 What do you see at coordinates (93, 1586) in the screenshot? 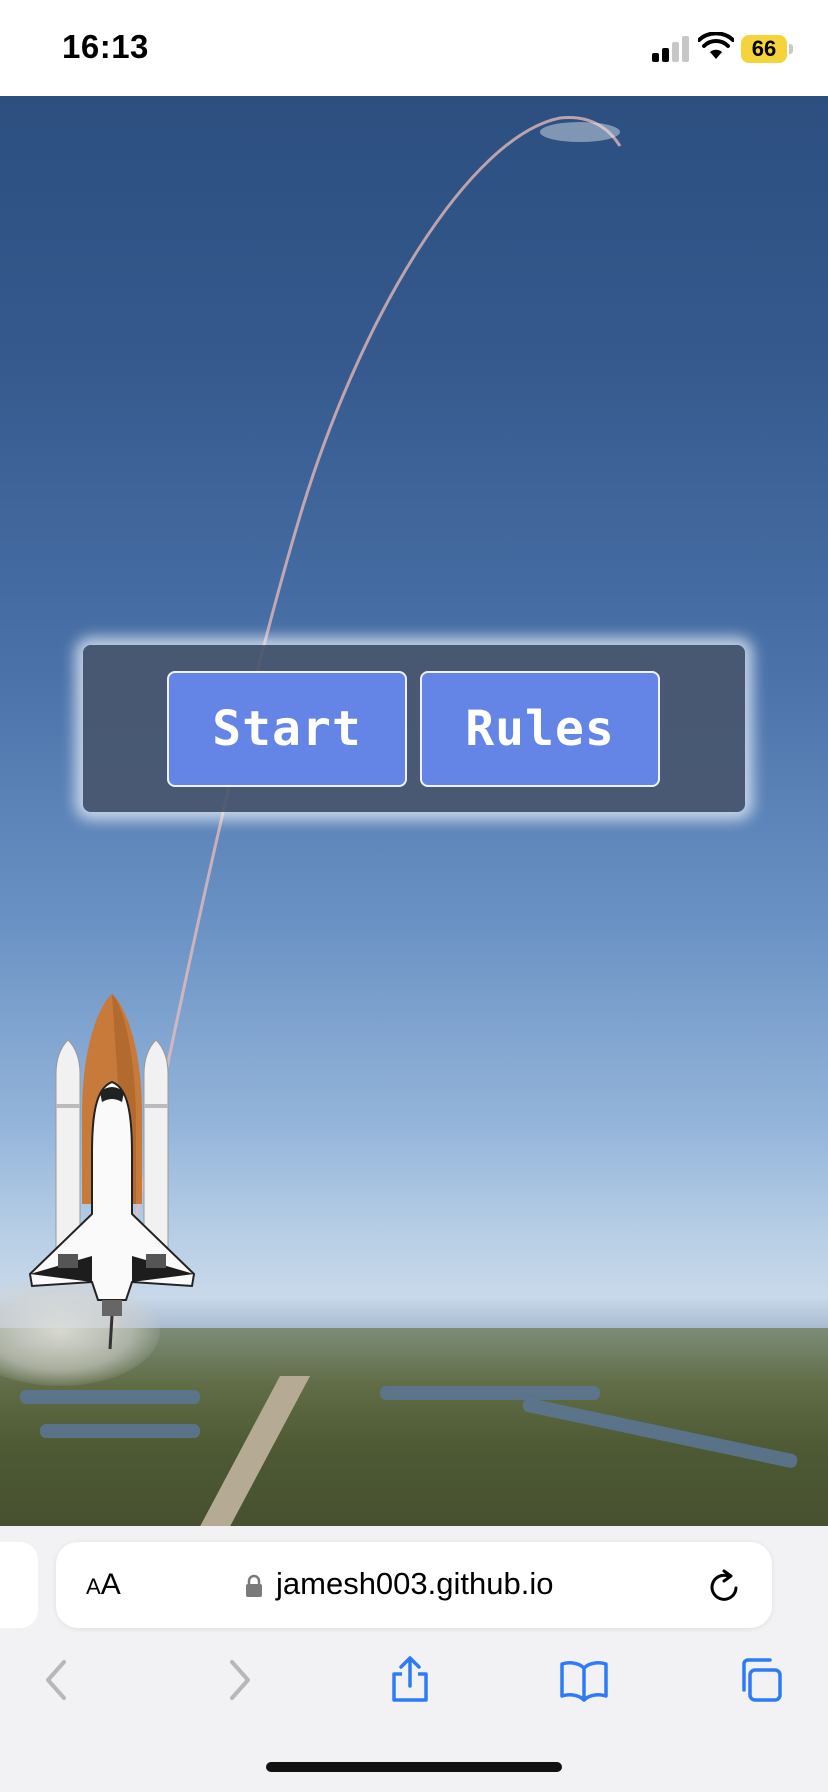
I see `text-size-small-label: A` at bounding box center [93, 1586].